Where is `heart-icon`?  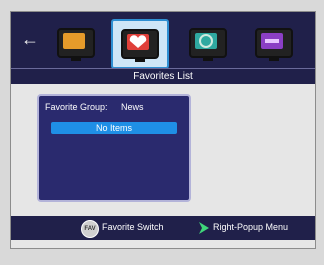 heart-icon is located at coordinates (138, 41).